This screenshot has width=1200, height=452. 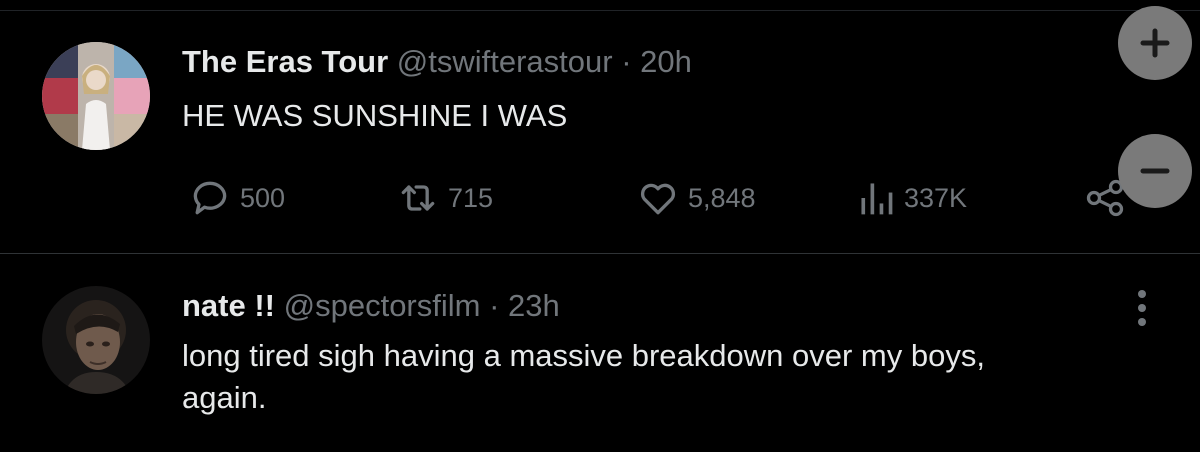 I want to click on repost-button: 715, so click(x=444, y=198).